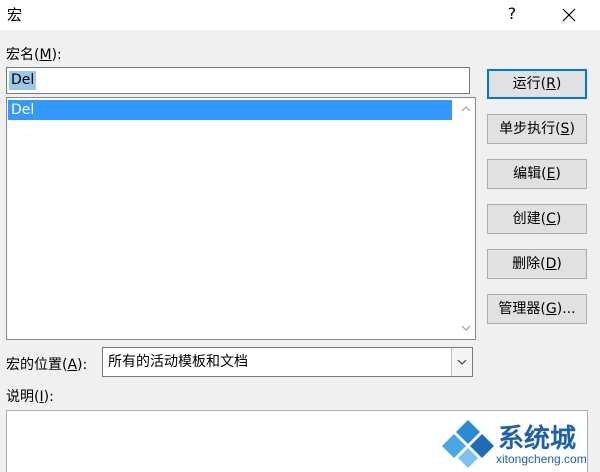 Image resolution: width=600 pixels, height=472 pixels. What do you see at coordinates (537, 174) in the screenshot?
I see `edit-button: 编辑(E)` at bounding box center [537, 174].